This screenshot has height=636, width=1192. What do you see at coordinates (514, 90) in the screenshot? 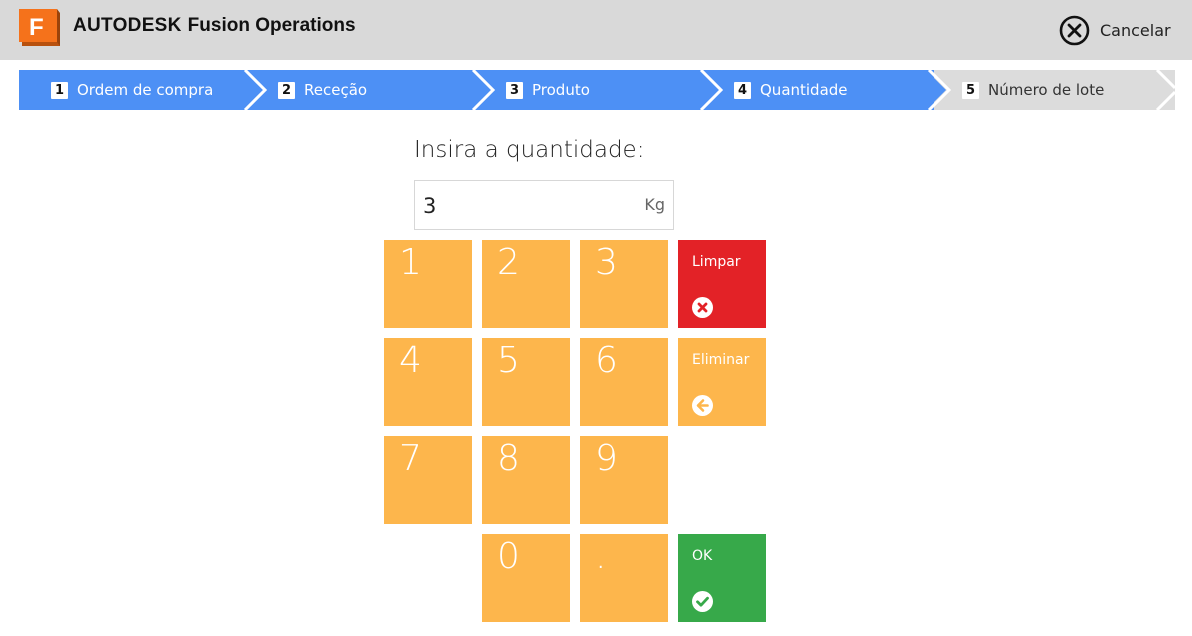
I see `step-number: 3` at bounding box center [514, 90].